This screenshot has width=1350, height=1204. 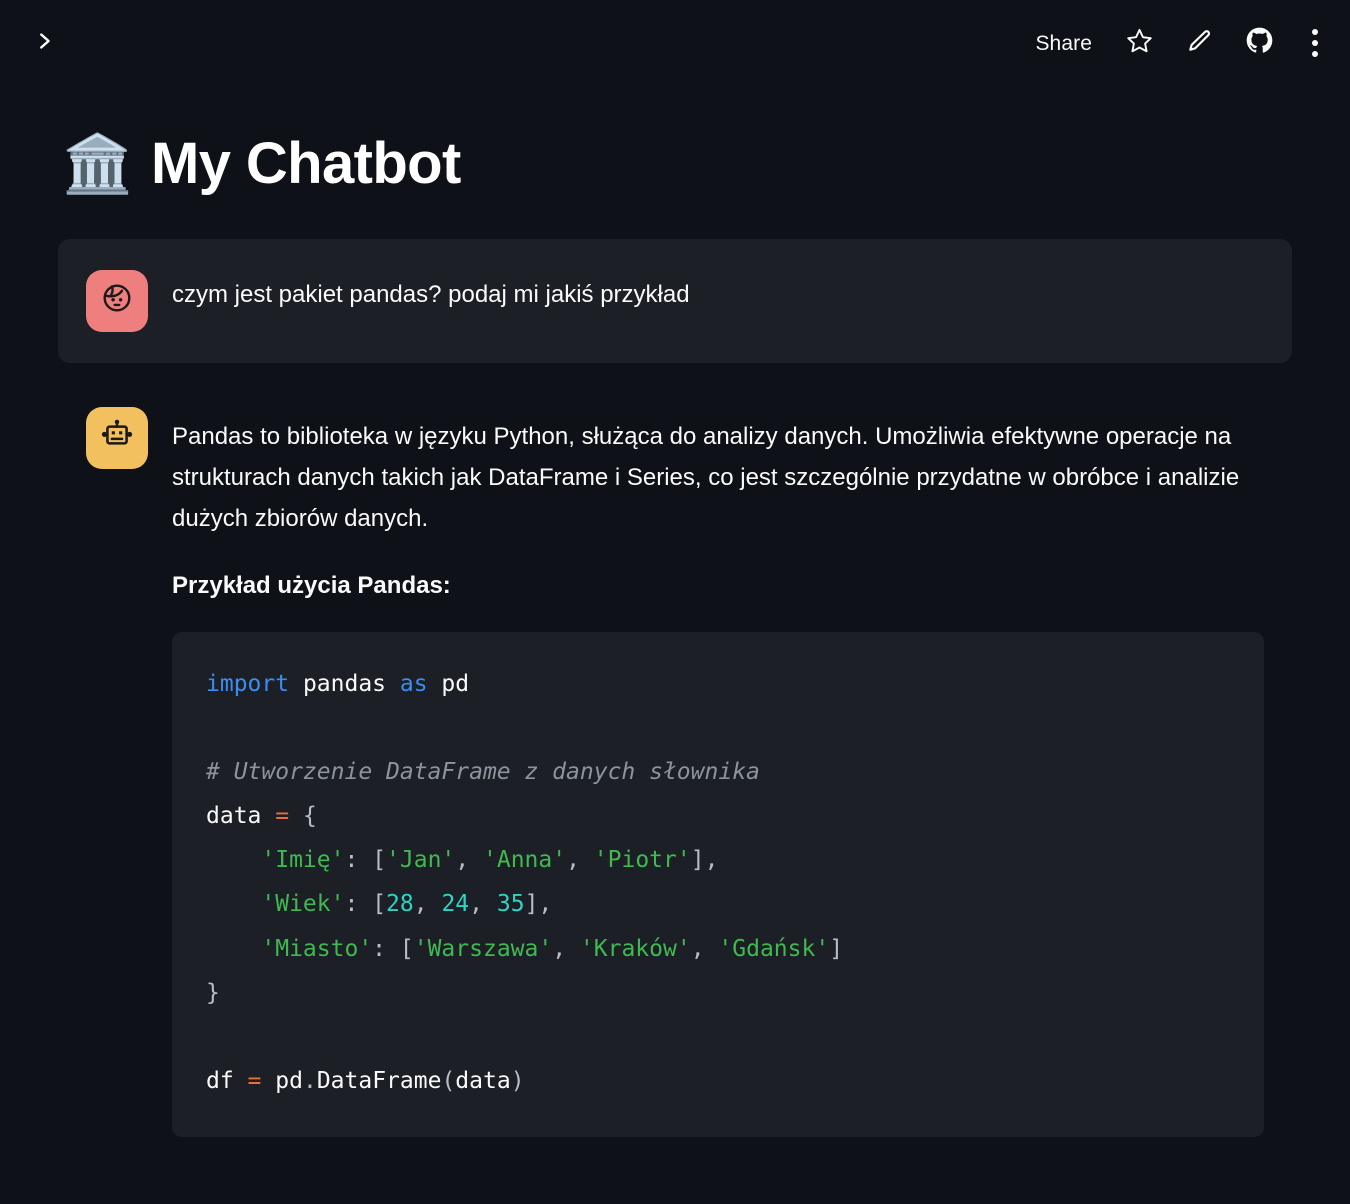 What do you see at coordinates (675, 163) in the screenshot?
I see `page-title: 🏛️ My Chatbot` at bounding box center [675, 163].